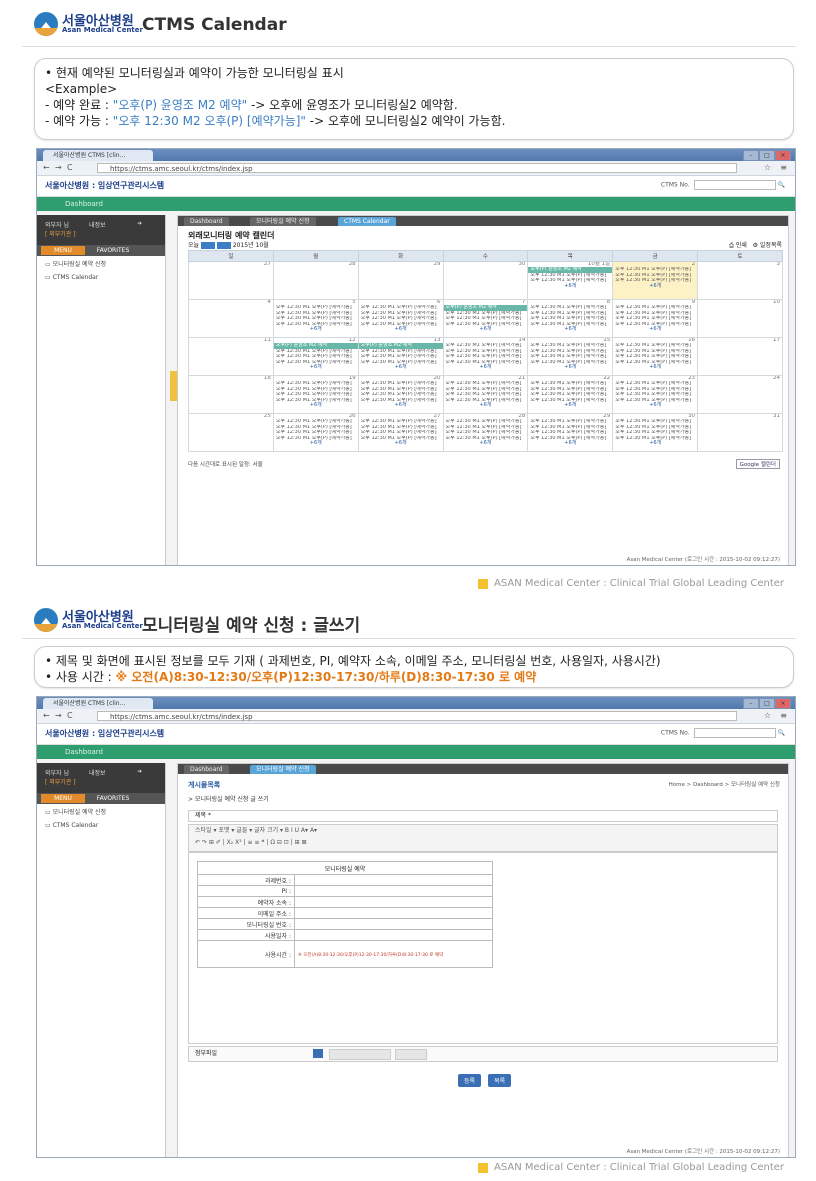  Describe the element at coordinates (470, 1080) in the screenshot. I see `submit-button: 등록` at that location.